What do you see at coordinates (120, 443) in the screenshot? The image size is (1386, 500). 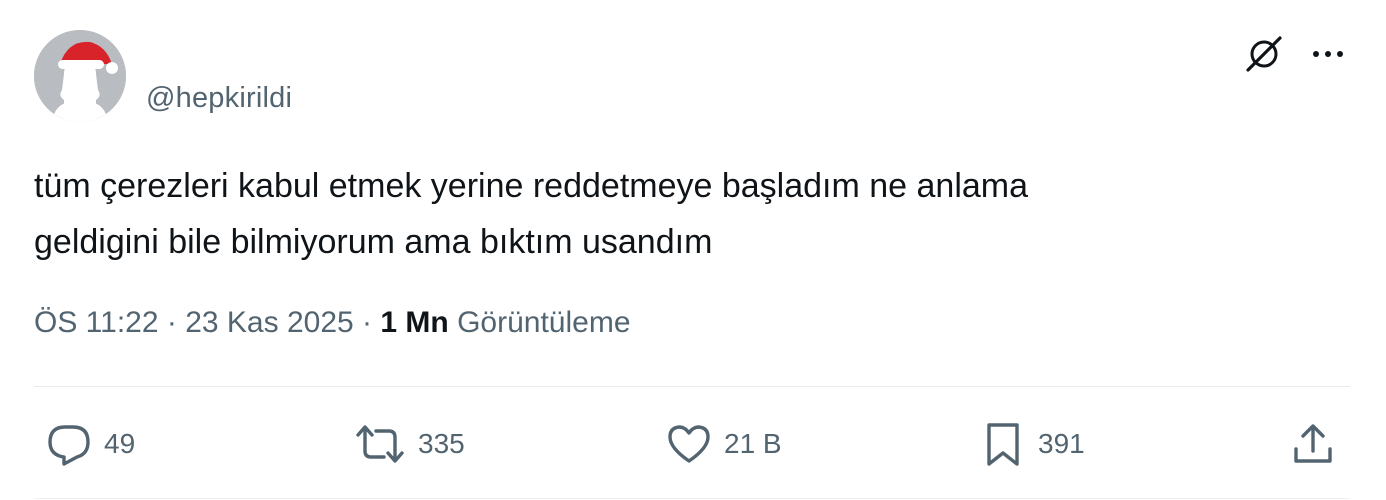 I see `reply-count: 49` at bounding box center [120, 443].